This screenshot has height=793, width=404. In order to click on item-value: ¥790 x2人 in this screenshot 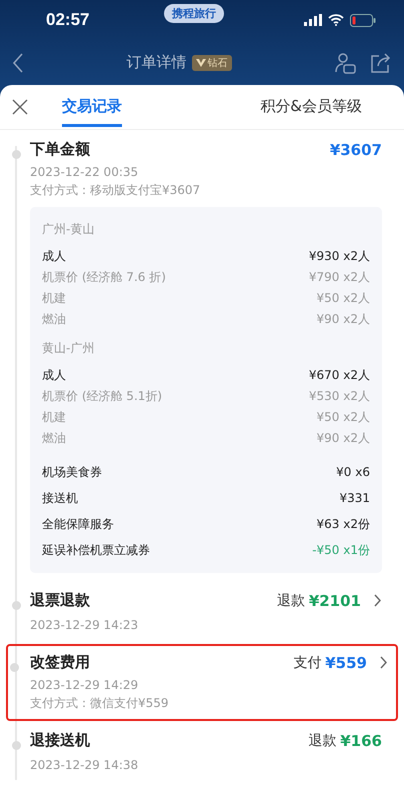, I will do `click(339, 277)`.